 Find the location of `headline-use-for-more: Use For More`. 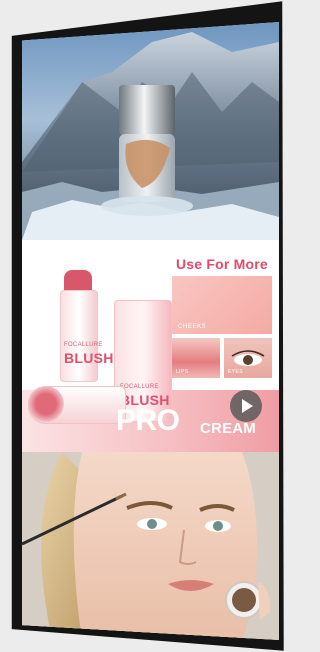

headline-use-for-more: Use For More is located at coordinates (222, 264).